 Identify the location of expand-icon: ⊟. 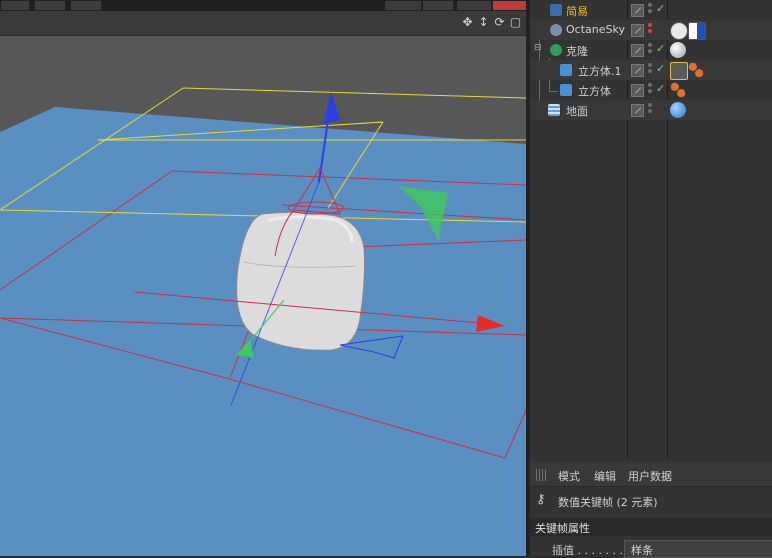
(538, 48).